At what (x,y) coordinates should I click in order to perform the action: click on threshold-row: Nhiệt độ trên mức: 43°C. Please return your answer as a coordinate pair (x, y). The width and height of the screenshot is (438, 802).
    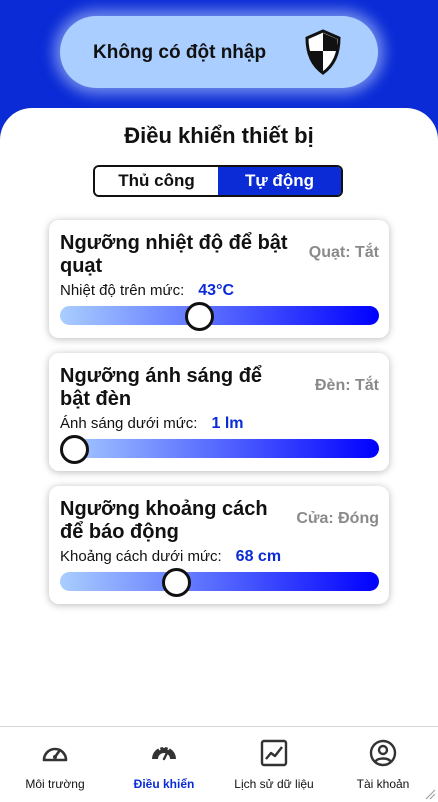
    Looking at the image, I should click on (147, 291).